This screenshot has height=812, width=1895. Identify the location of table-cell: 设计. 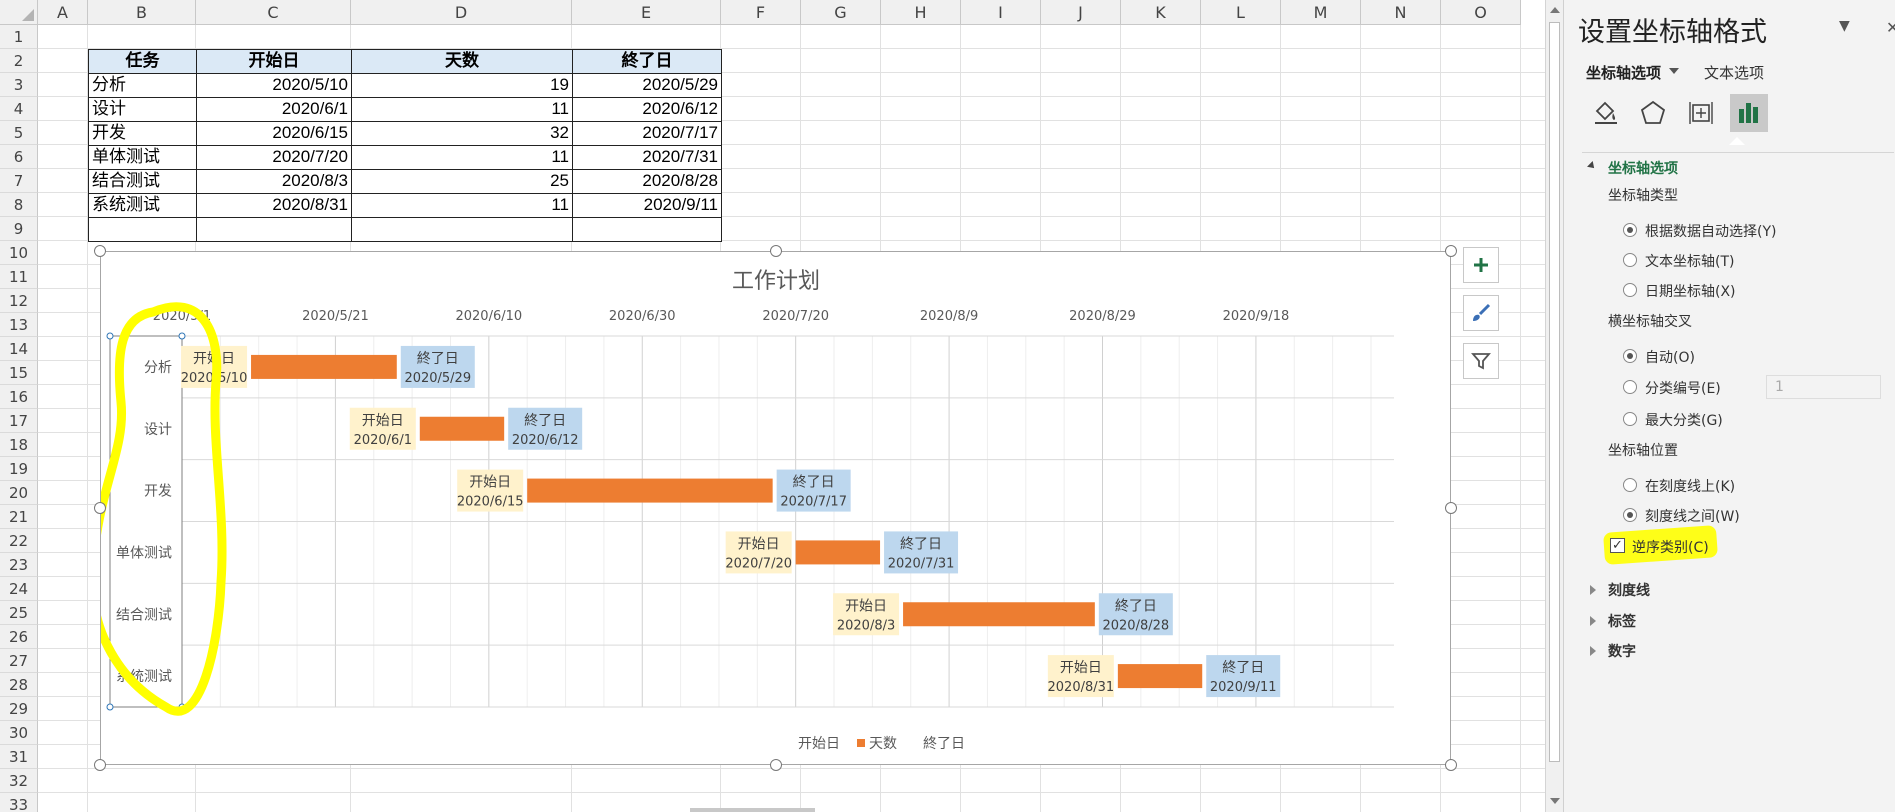
(142, 109).